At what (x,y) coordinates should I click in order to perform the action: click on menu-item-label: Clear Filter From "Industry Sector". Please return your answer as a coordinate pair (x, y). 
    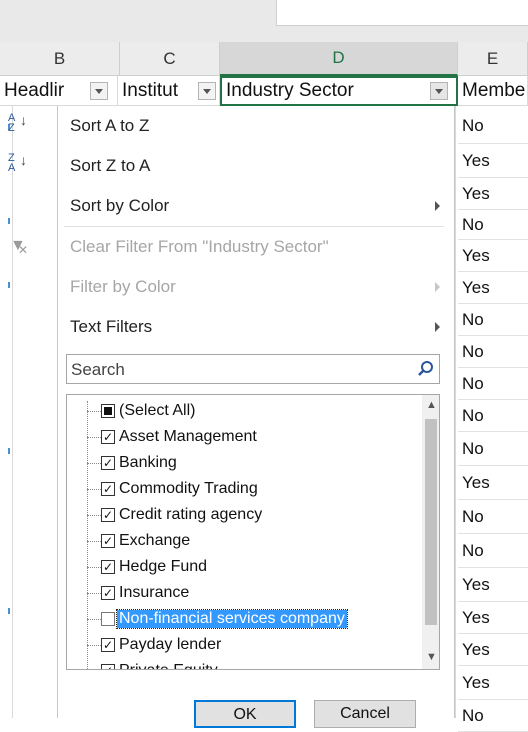
    Looking at the image, I should click on (199, 246).